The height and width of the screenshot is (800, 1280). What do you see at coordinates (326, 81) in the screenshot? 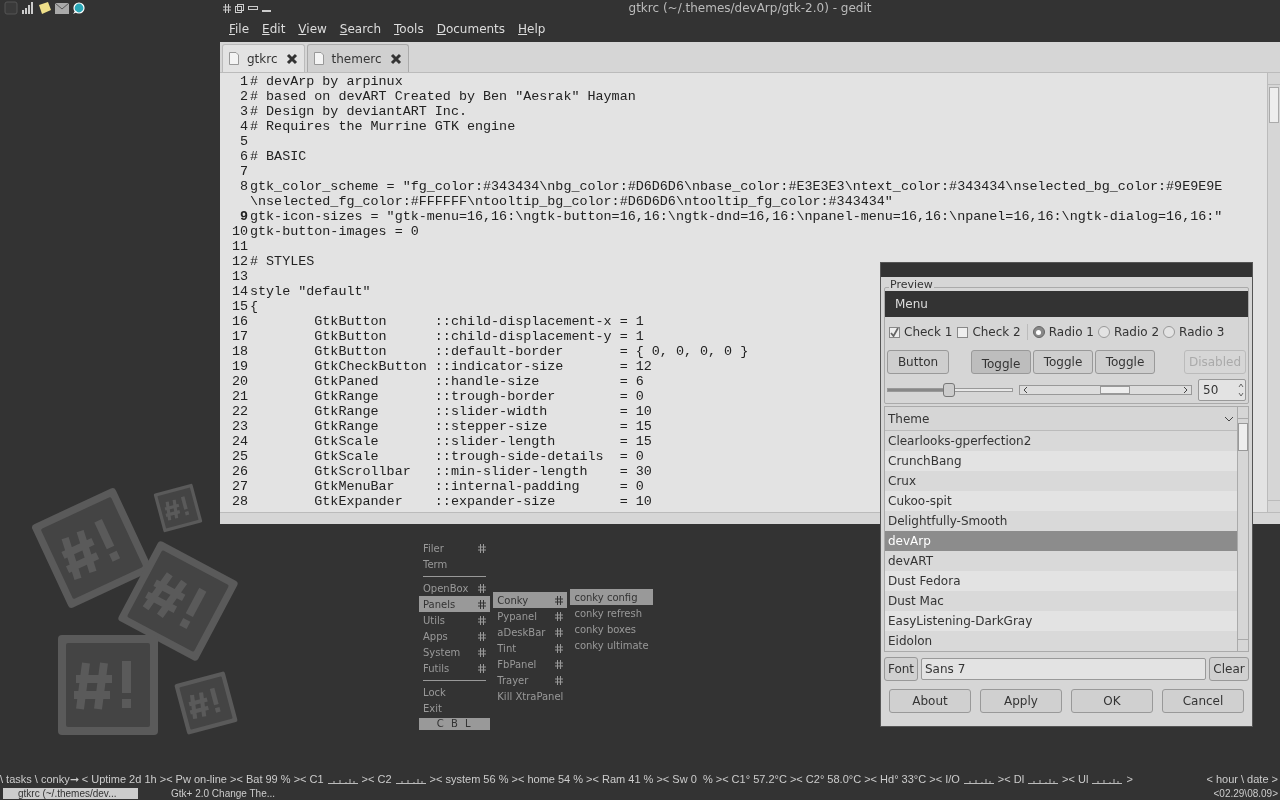
I see `code-line: # devArp by arpinux` at bounding box center [326, 81].